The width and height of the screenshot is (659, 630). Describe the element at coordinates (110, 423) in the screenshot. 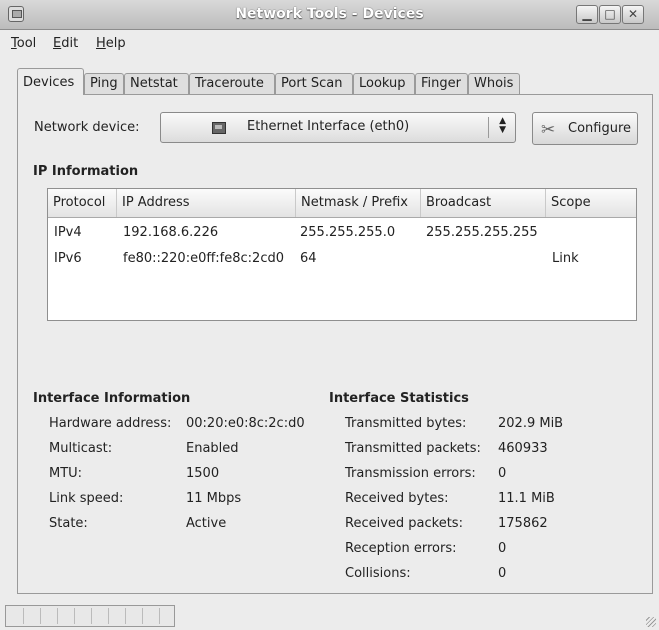

I see `hardware-address-label: Hardware address:` at that location.